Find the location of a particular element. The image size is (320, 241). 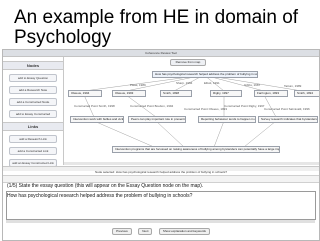

links-header: Links is located at coordinates (33, 126).